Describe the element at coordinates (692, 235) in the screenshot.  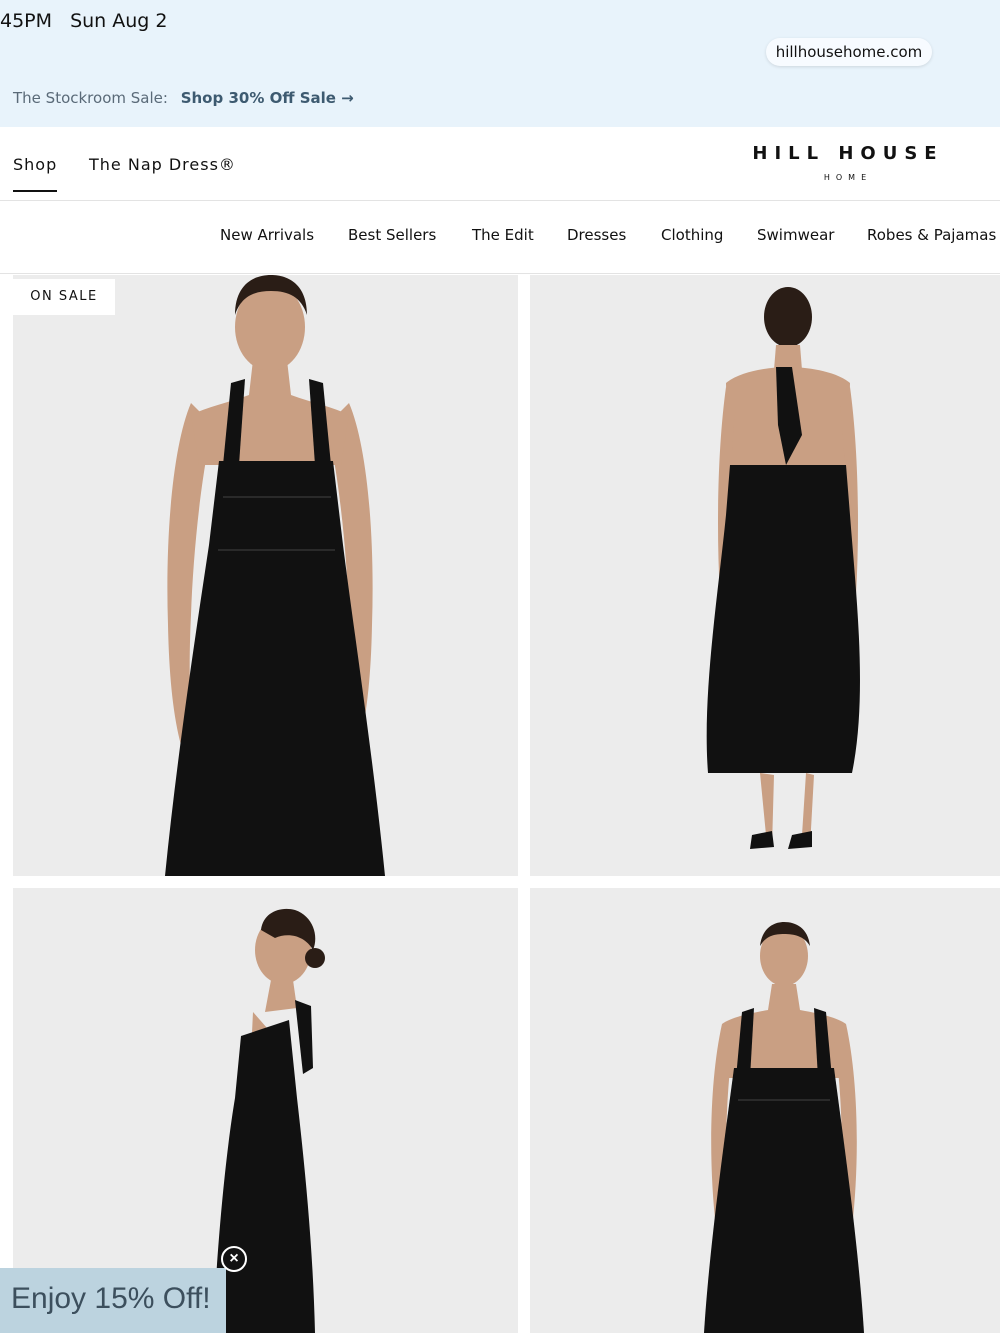
I see `nav-clothing: Clothing` at that location.